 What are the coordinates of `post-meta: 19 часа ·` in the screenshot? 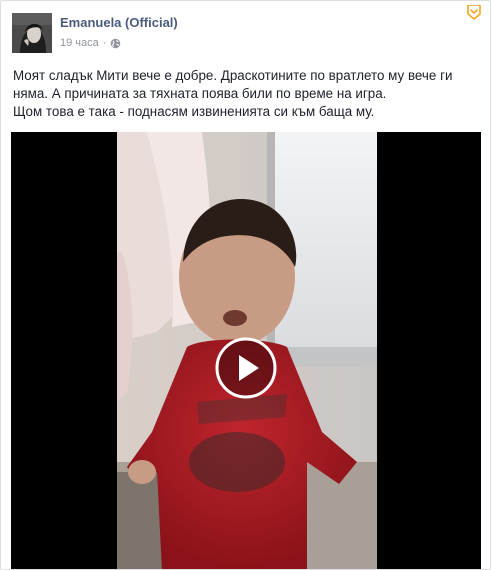 It's located at (90, 43).